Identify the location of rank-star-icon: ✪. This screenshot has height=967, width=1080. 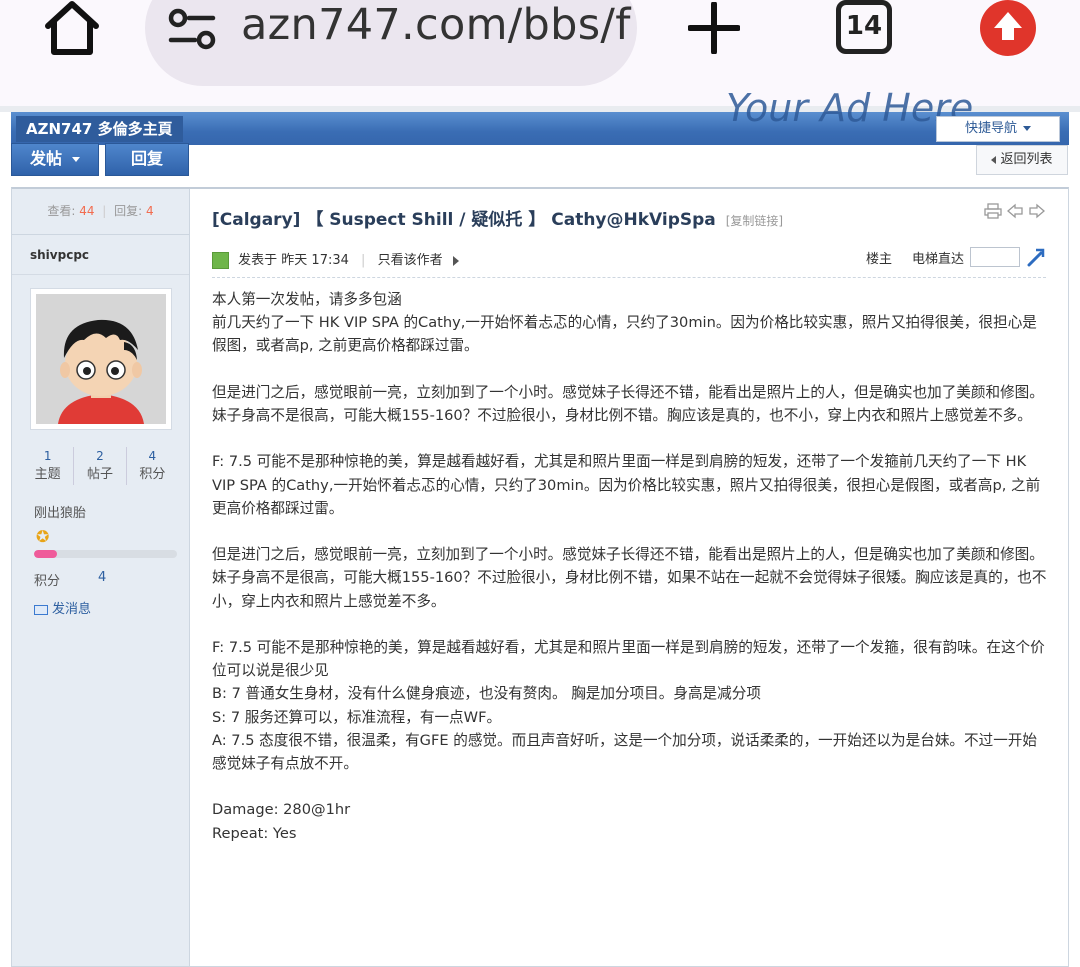
(43, 536).